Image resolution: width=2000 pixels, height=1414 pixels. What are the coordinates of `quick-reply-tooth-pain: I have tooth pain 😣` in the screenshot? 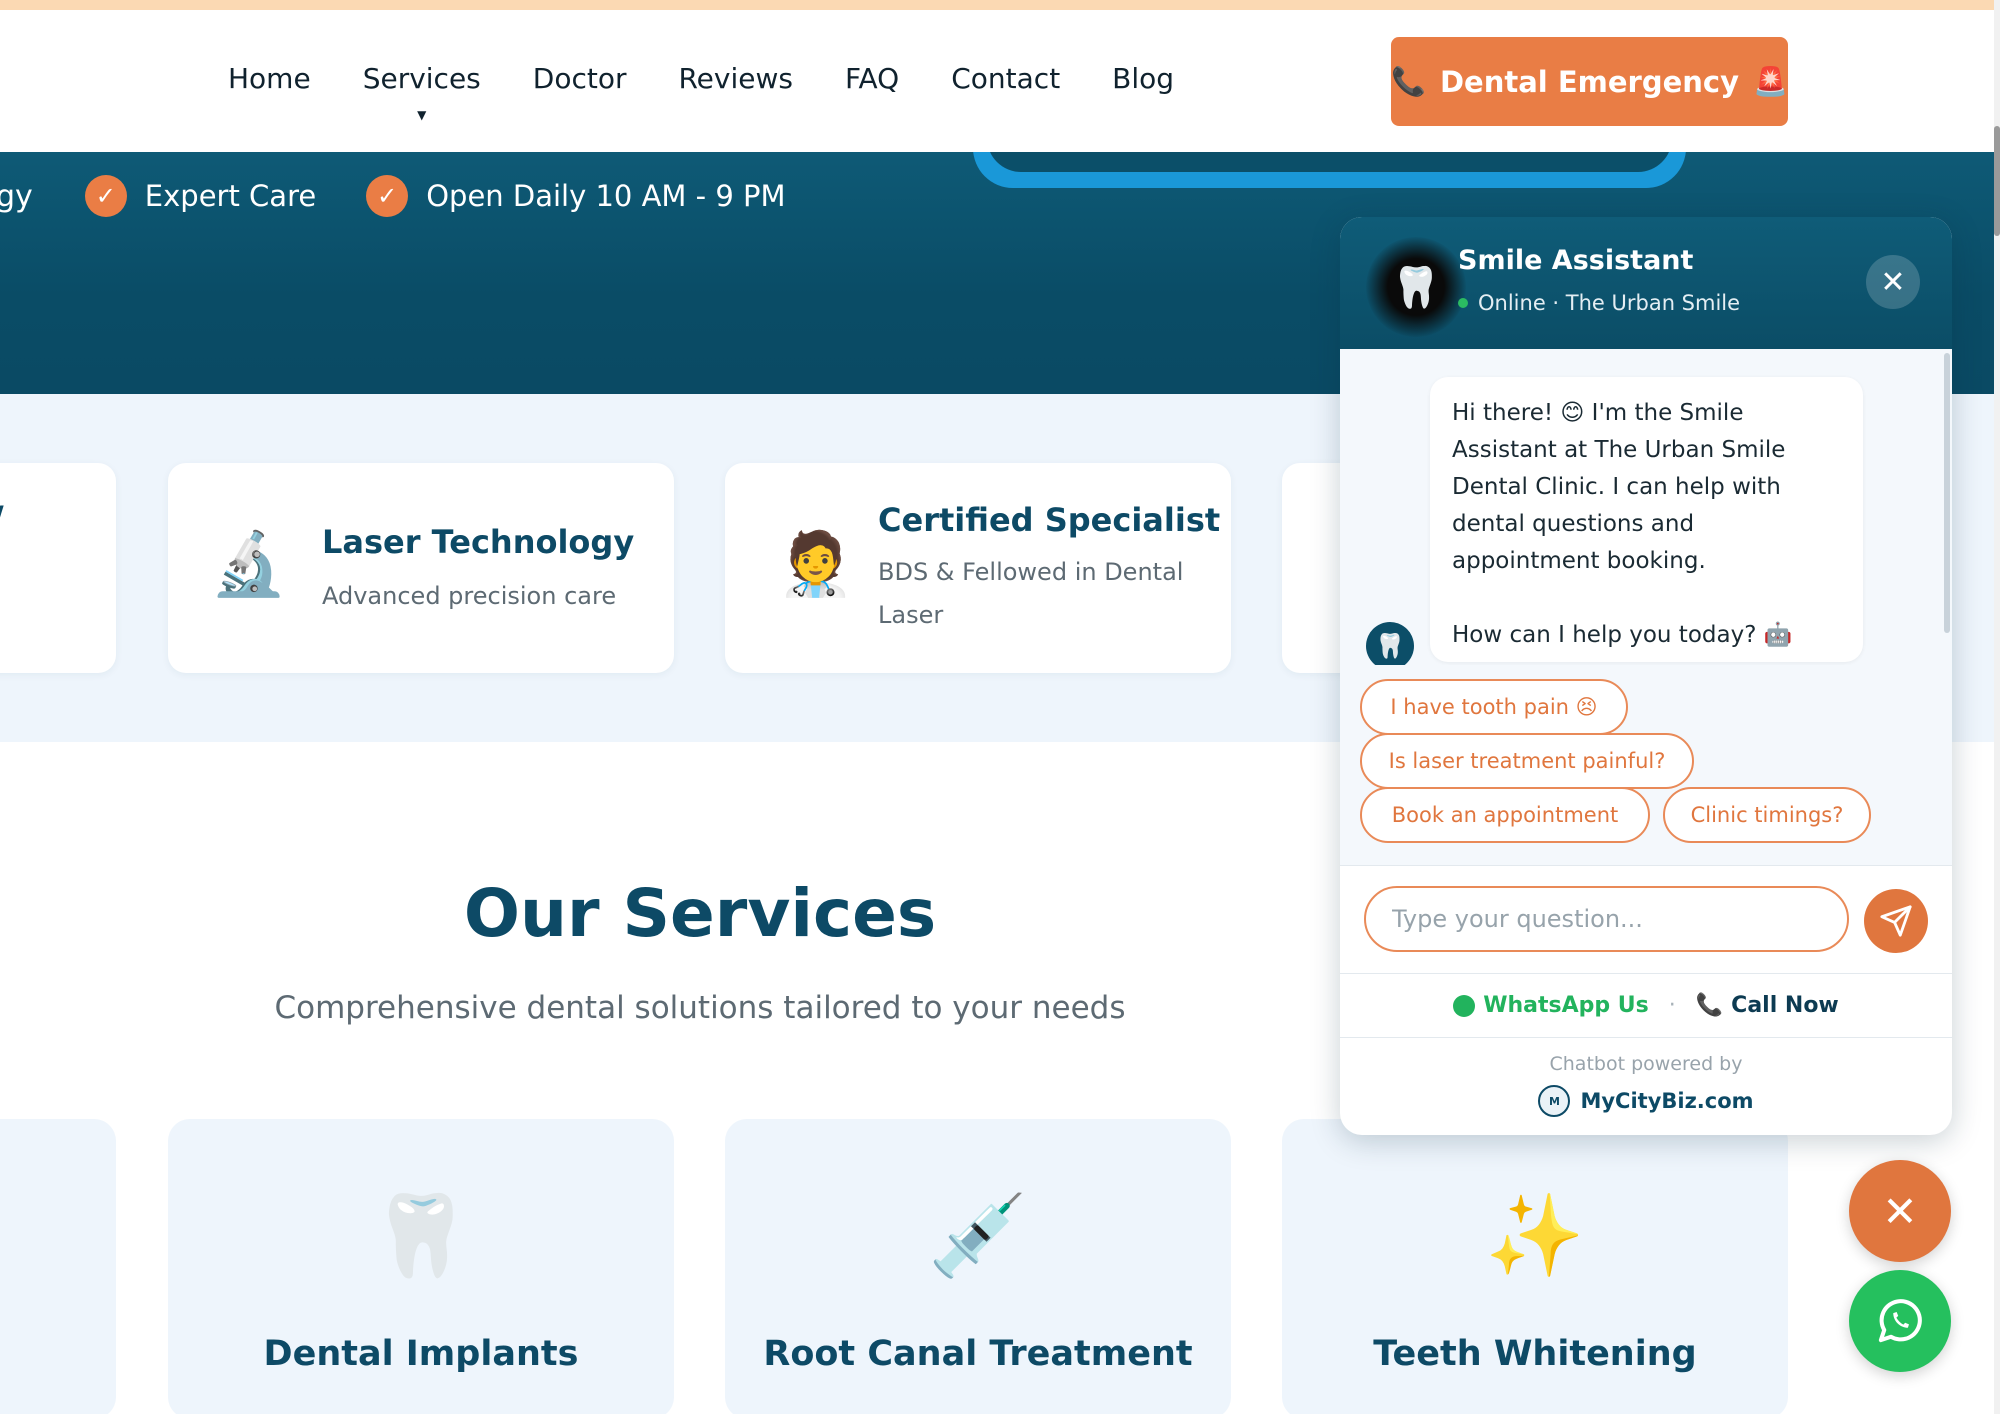 It's located at (1494, 707).